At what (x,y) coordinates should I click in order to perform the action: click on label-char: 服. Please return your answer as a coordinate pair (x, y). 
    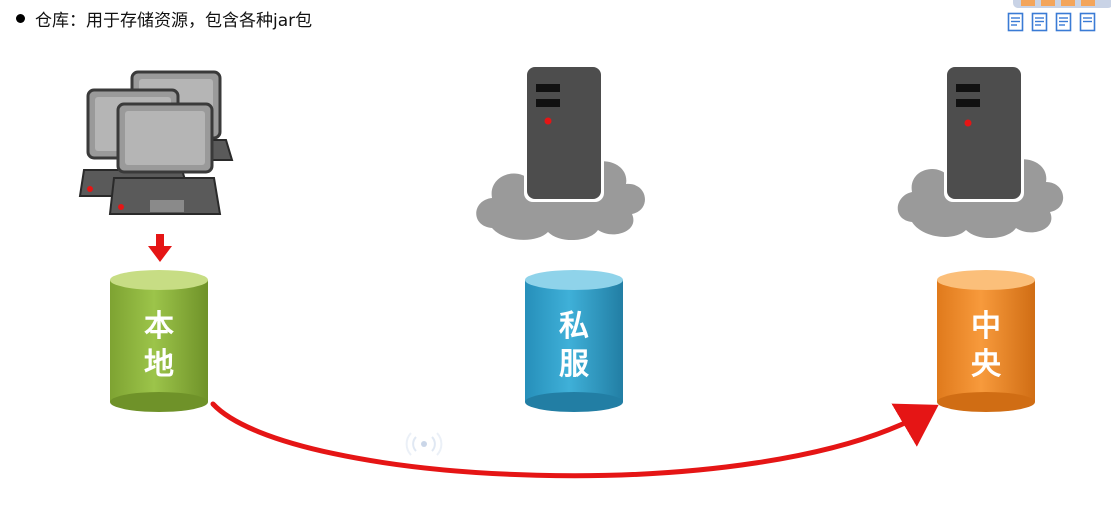
    Looking at the image, I should click on (574, 364).